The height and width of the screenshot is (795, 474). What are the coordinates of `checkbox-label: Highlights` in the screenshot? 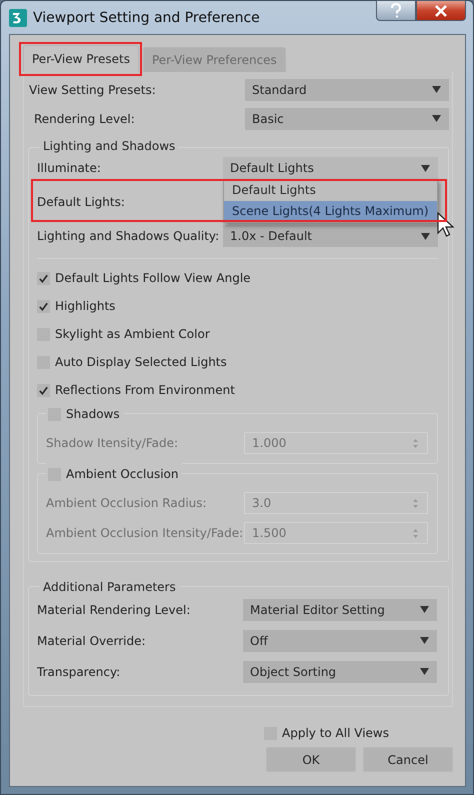 It's located at (85, 306).